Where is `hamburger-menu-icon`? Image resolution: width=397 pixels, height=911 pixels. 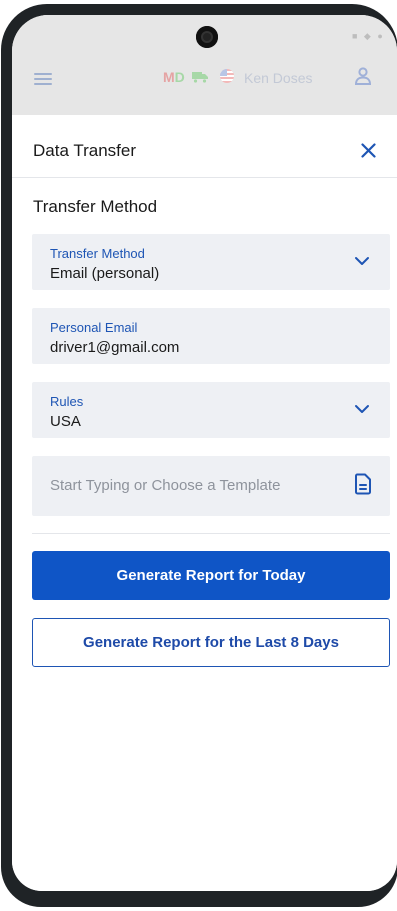
hamburger-menu-icon is located at coordinates (43, 79).